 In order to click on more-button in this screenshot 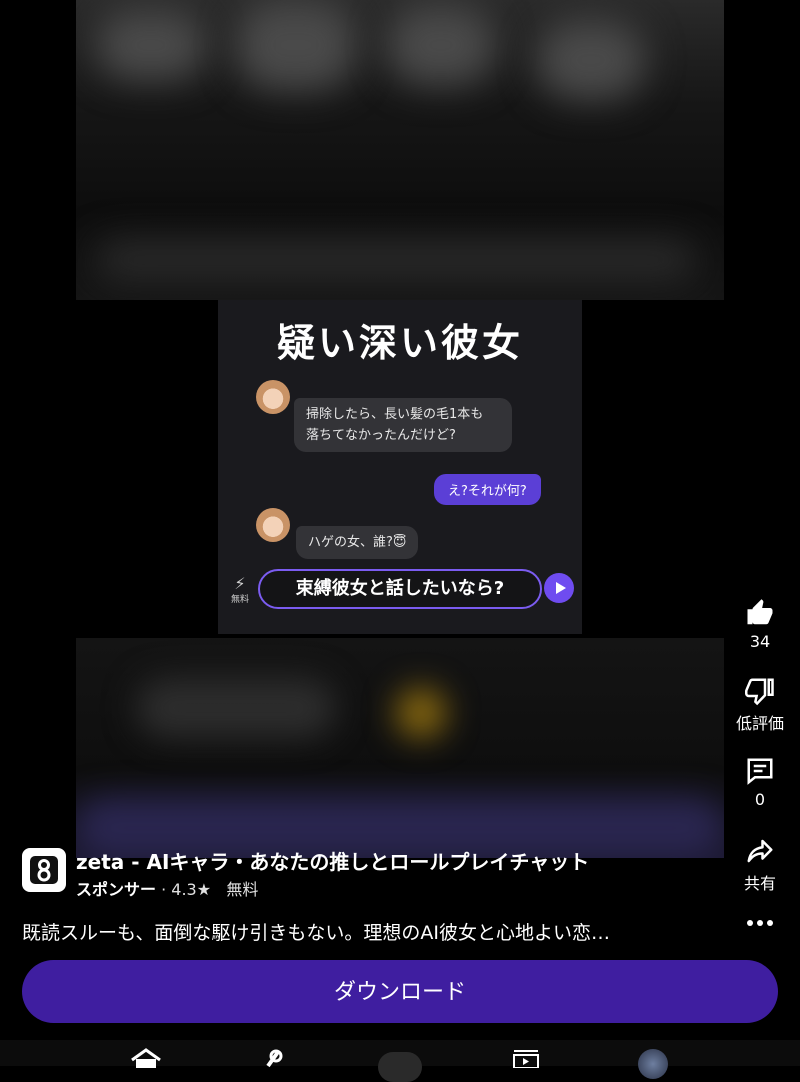, I will do `click(760, 923)`.